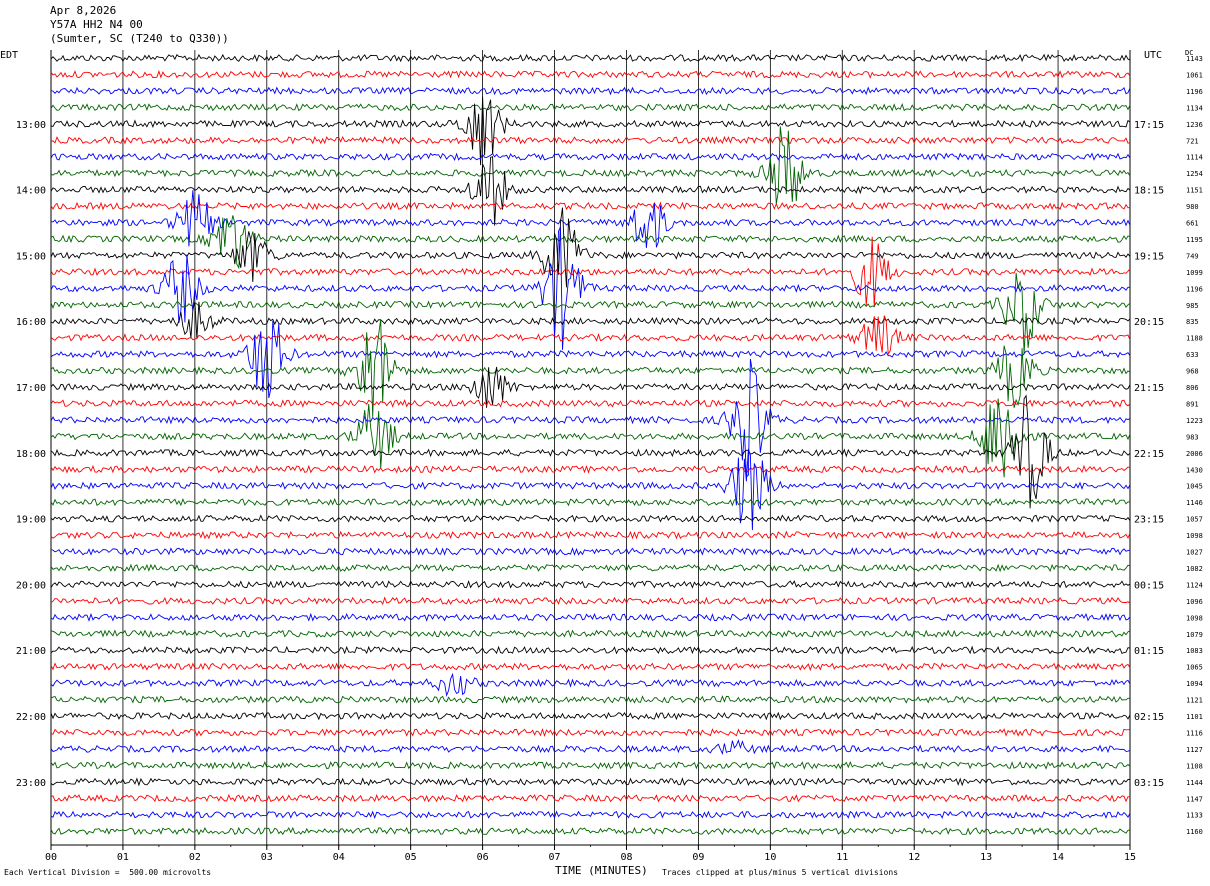 This screenshot has height=886, width=1210. Describe the element at coordinates (31, 256) in the screenshot. I see `left-hour-label: 15:00` at that location.